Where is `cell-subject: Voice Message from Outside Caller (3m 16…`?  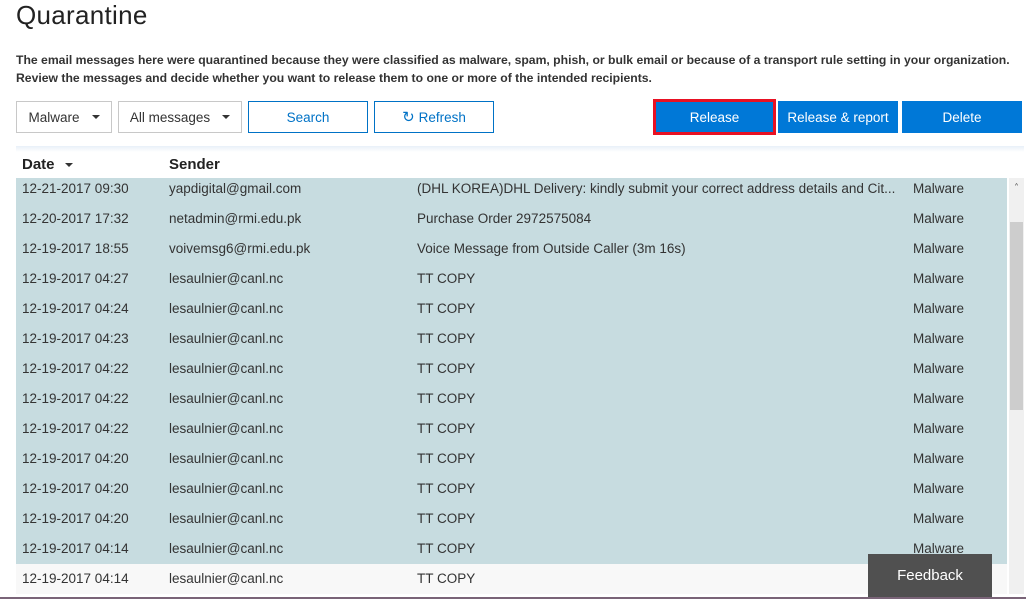
cell-subject: Voice Message from Outside Caller (3m 16… is located at coordinates (551, 248).